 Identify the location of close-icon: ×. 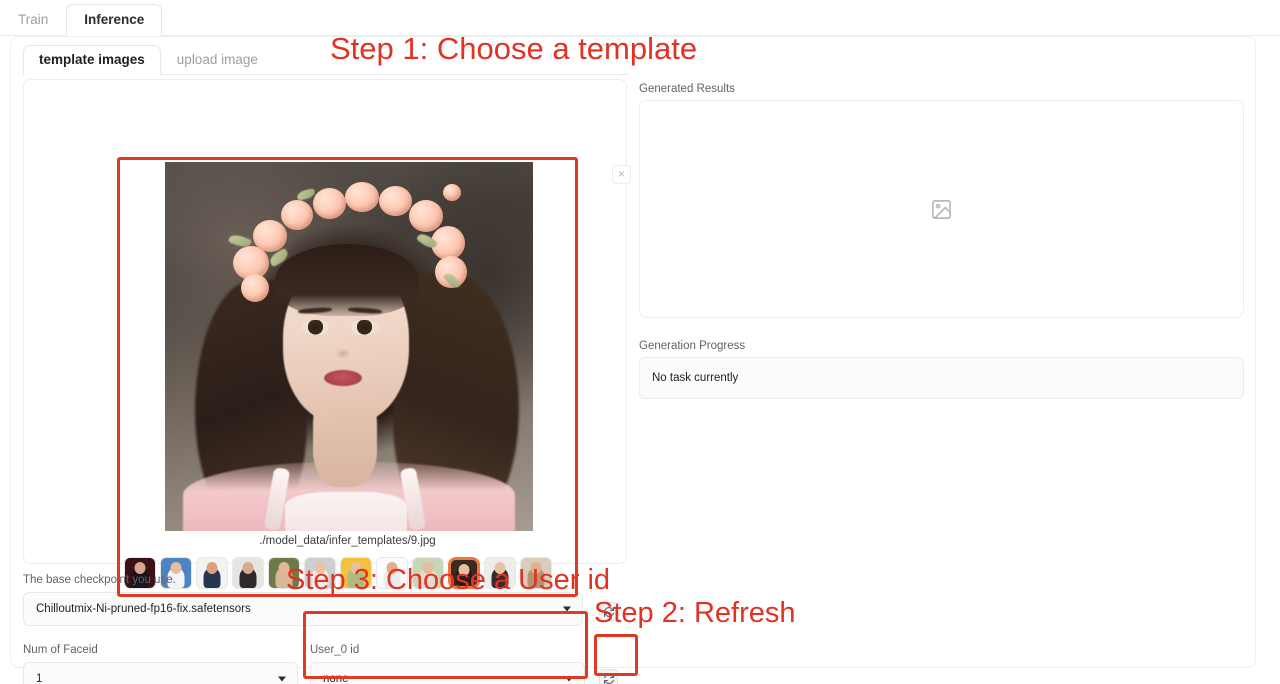
(621, 174).